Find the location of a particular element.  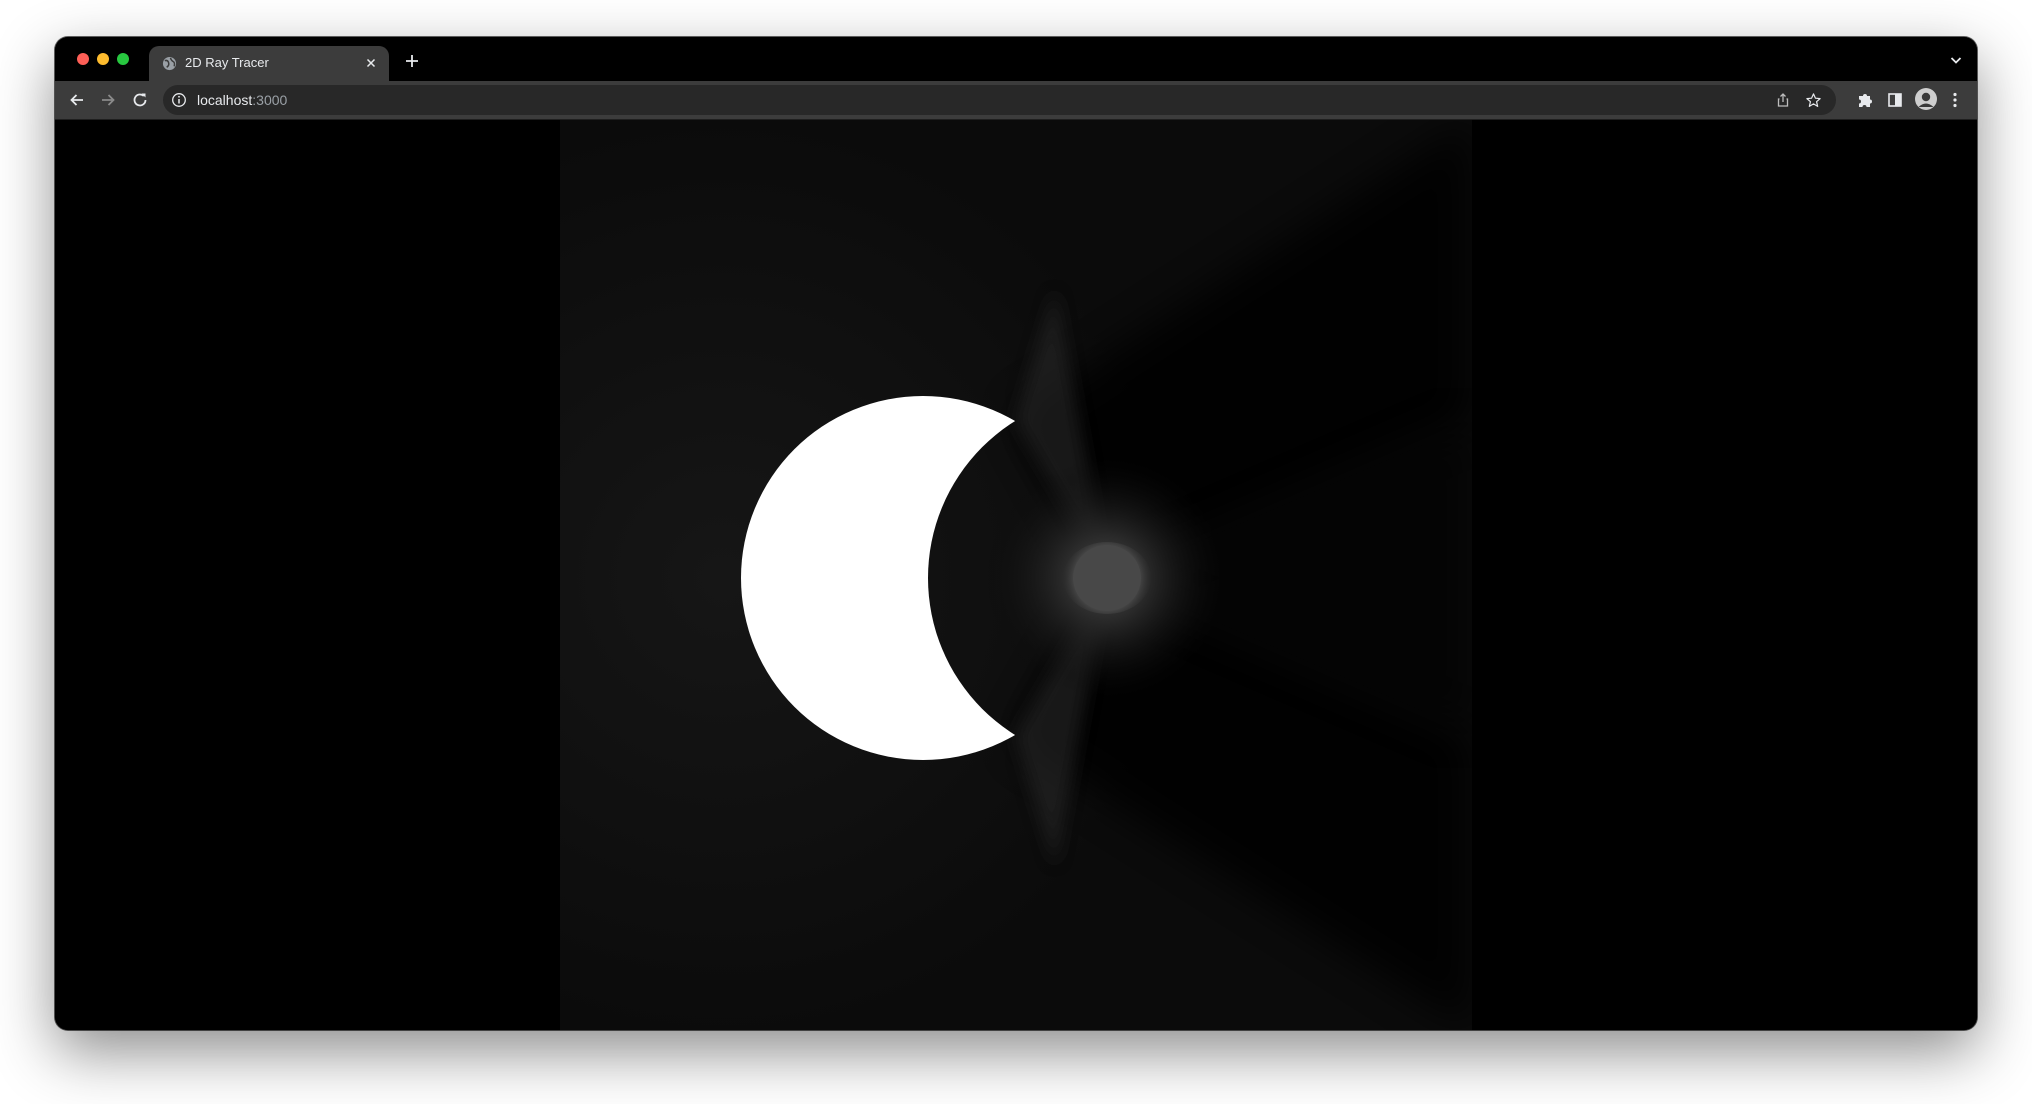

browser-toolbar: localhost:3000 is located at coordinates (1016, 100).